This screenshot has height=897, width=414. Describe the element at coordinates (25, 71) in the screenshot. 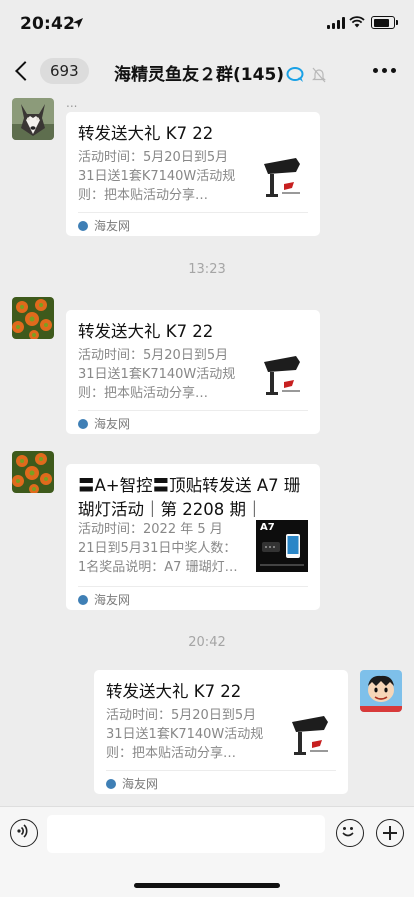

I see `chevron-left-icon` at that location.